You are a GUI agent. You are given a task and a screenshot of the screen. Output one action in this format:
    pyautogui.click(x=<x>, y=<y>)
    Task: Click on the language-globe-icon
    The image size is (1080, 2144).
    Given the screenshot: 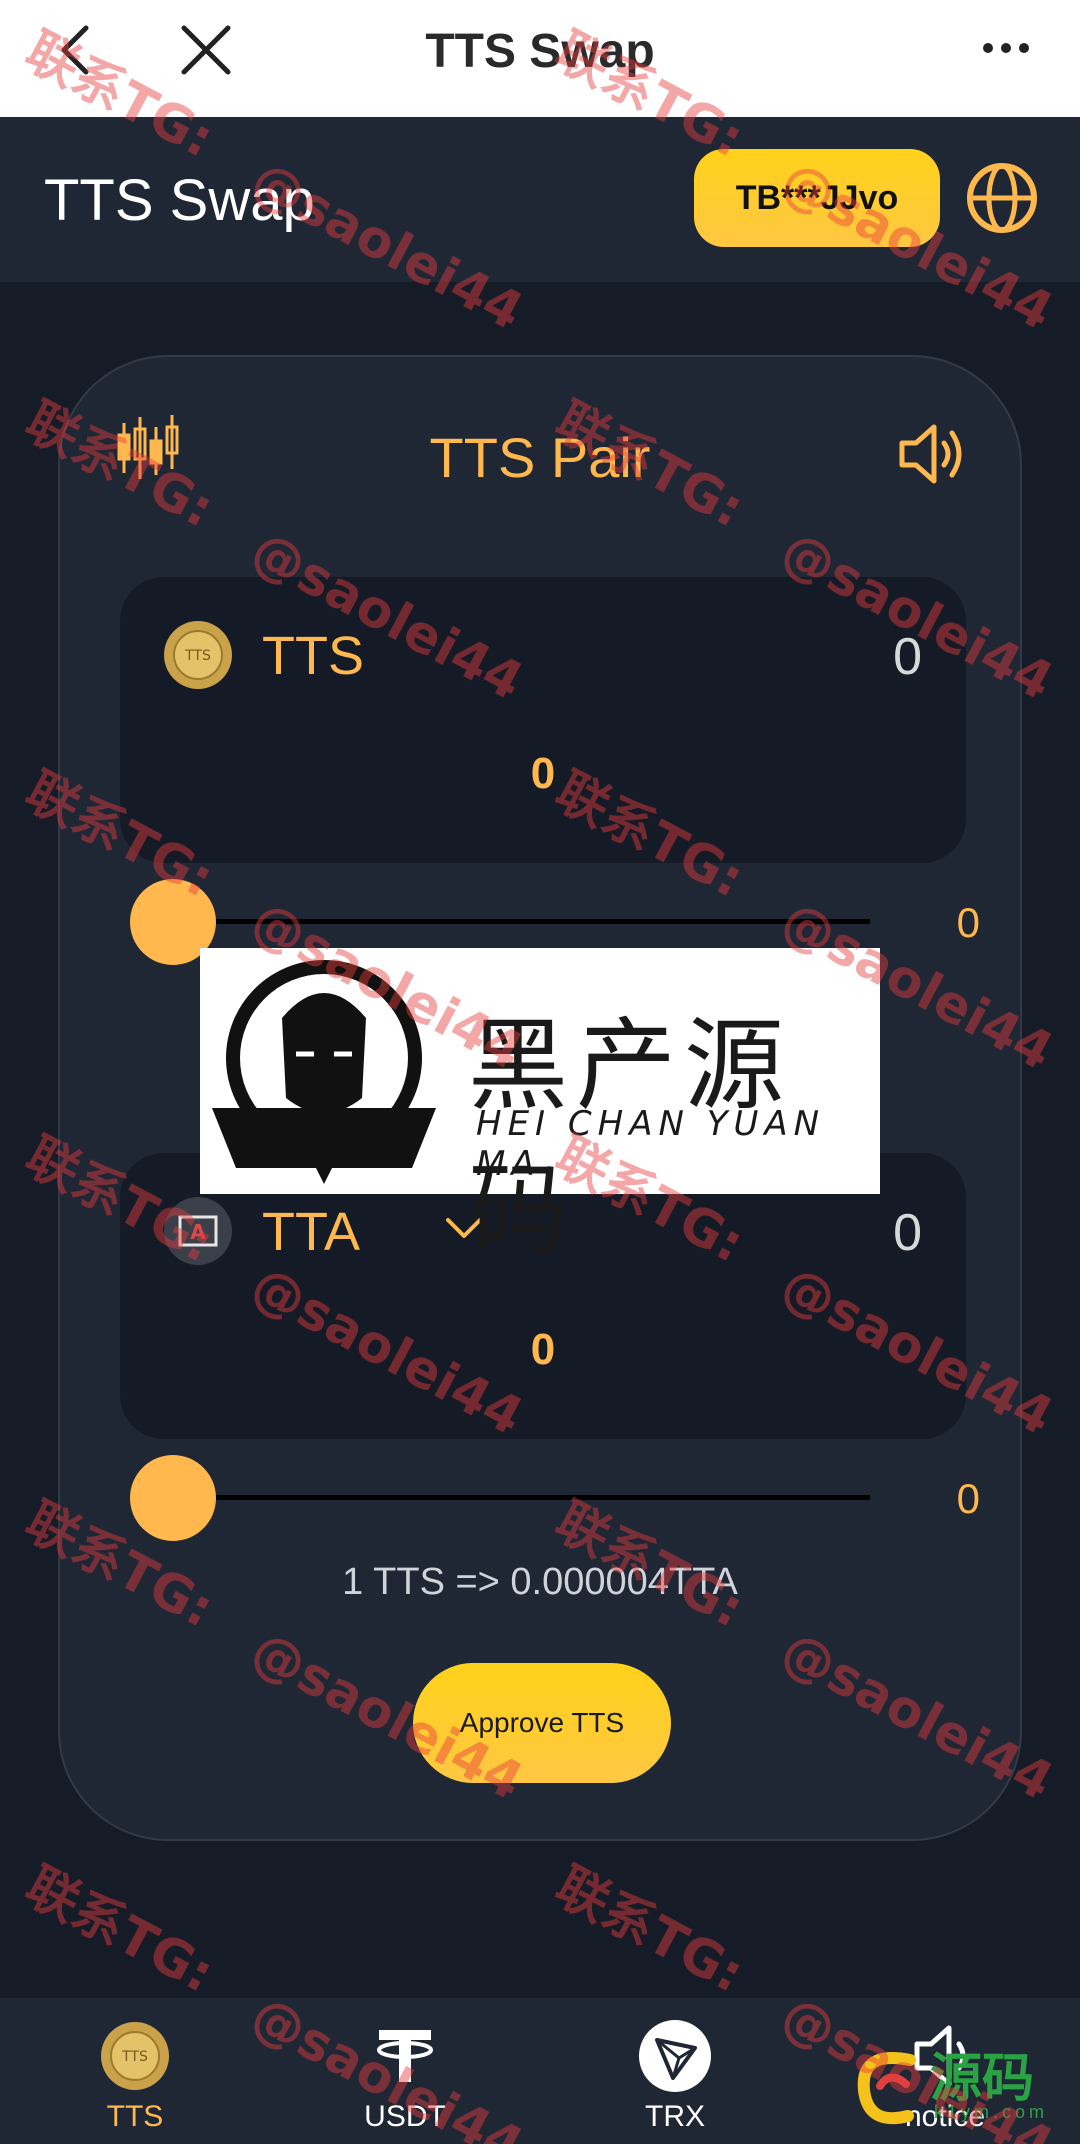 What is the action you would take?
    pyautogui.click(x=1002, y=198)
    